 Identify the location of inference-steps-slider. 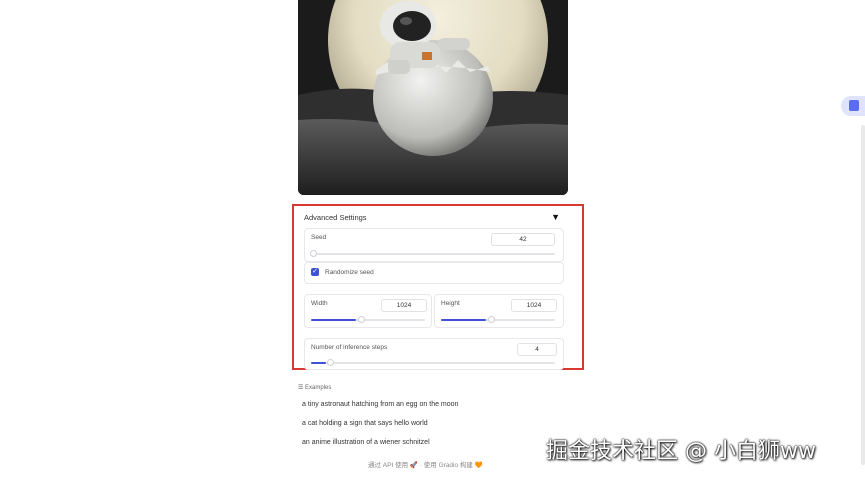
(433, 362).